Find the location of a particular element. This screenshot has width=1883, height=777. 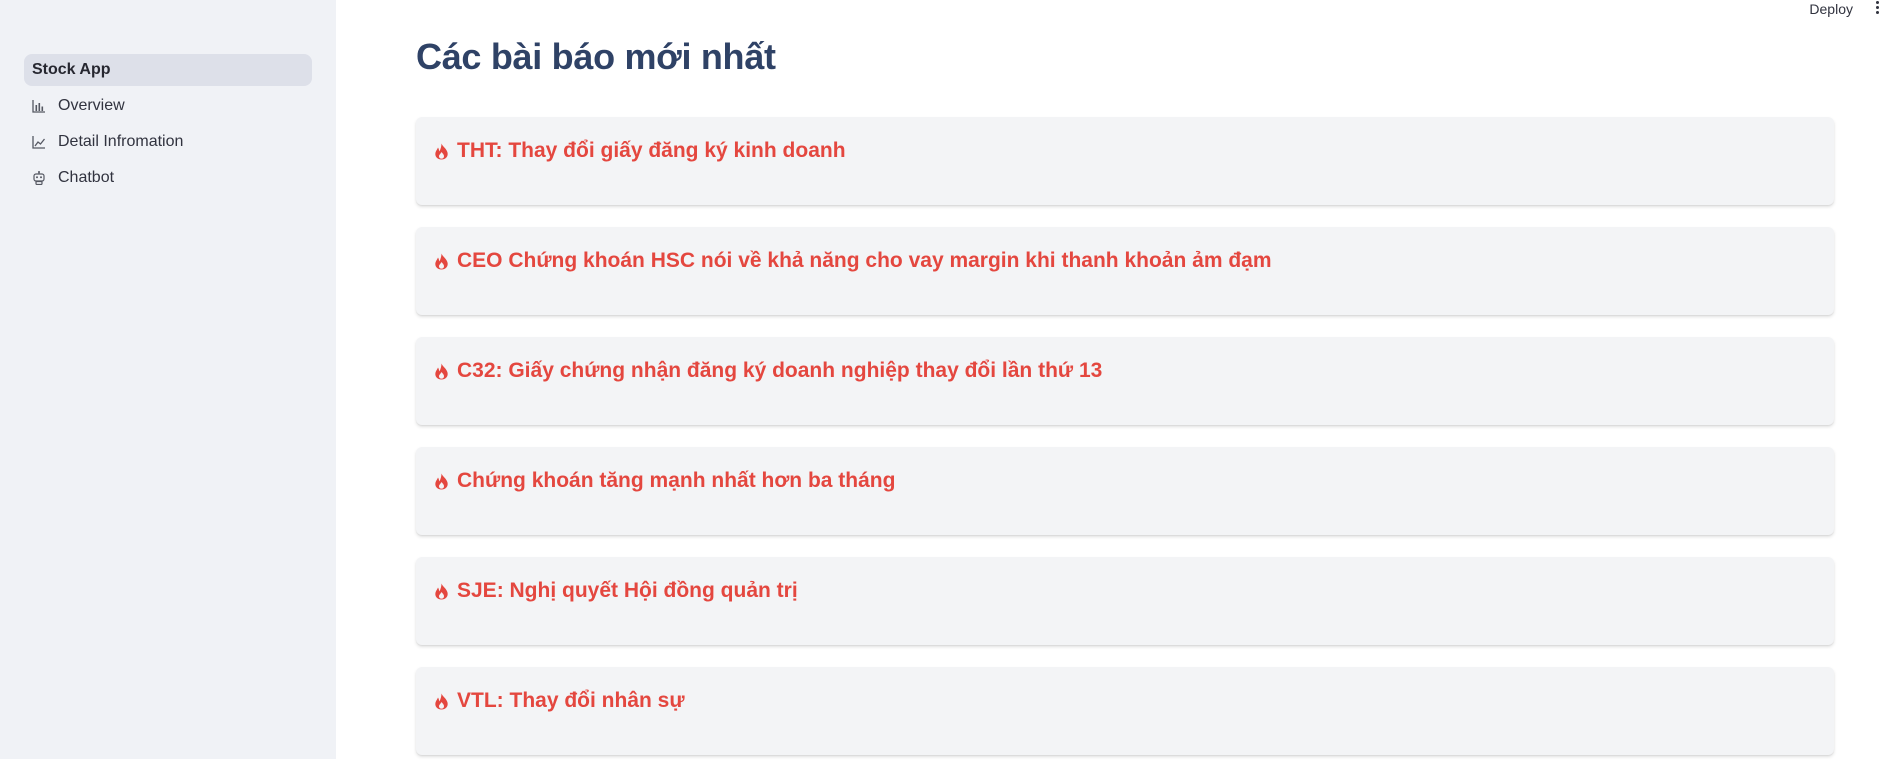

article-title-row: THT: Thay đổi giấy đăng ký kinh doanh is located at coordinates (640, 151).